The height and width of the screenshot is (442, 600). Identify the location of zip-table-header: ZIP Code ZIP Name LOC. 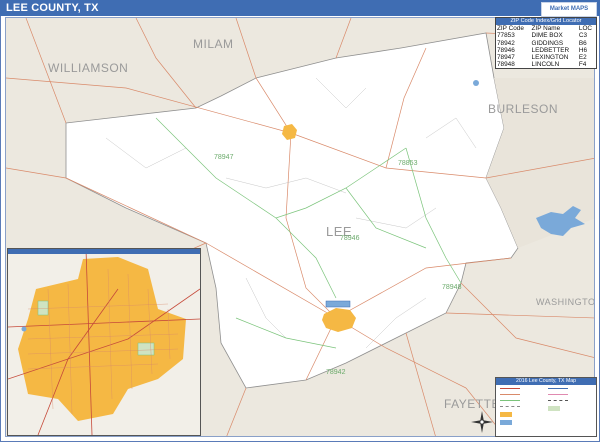
(546, 28).